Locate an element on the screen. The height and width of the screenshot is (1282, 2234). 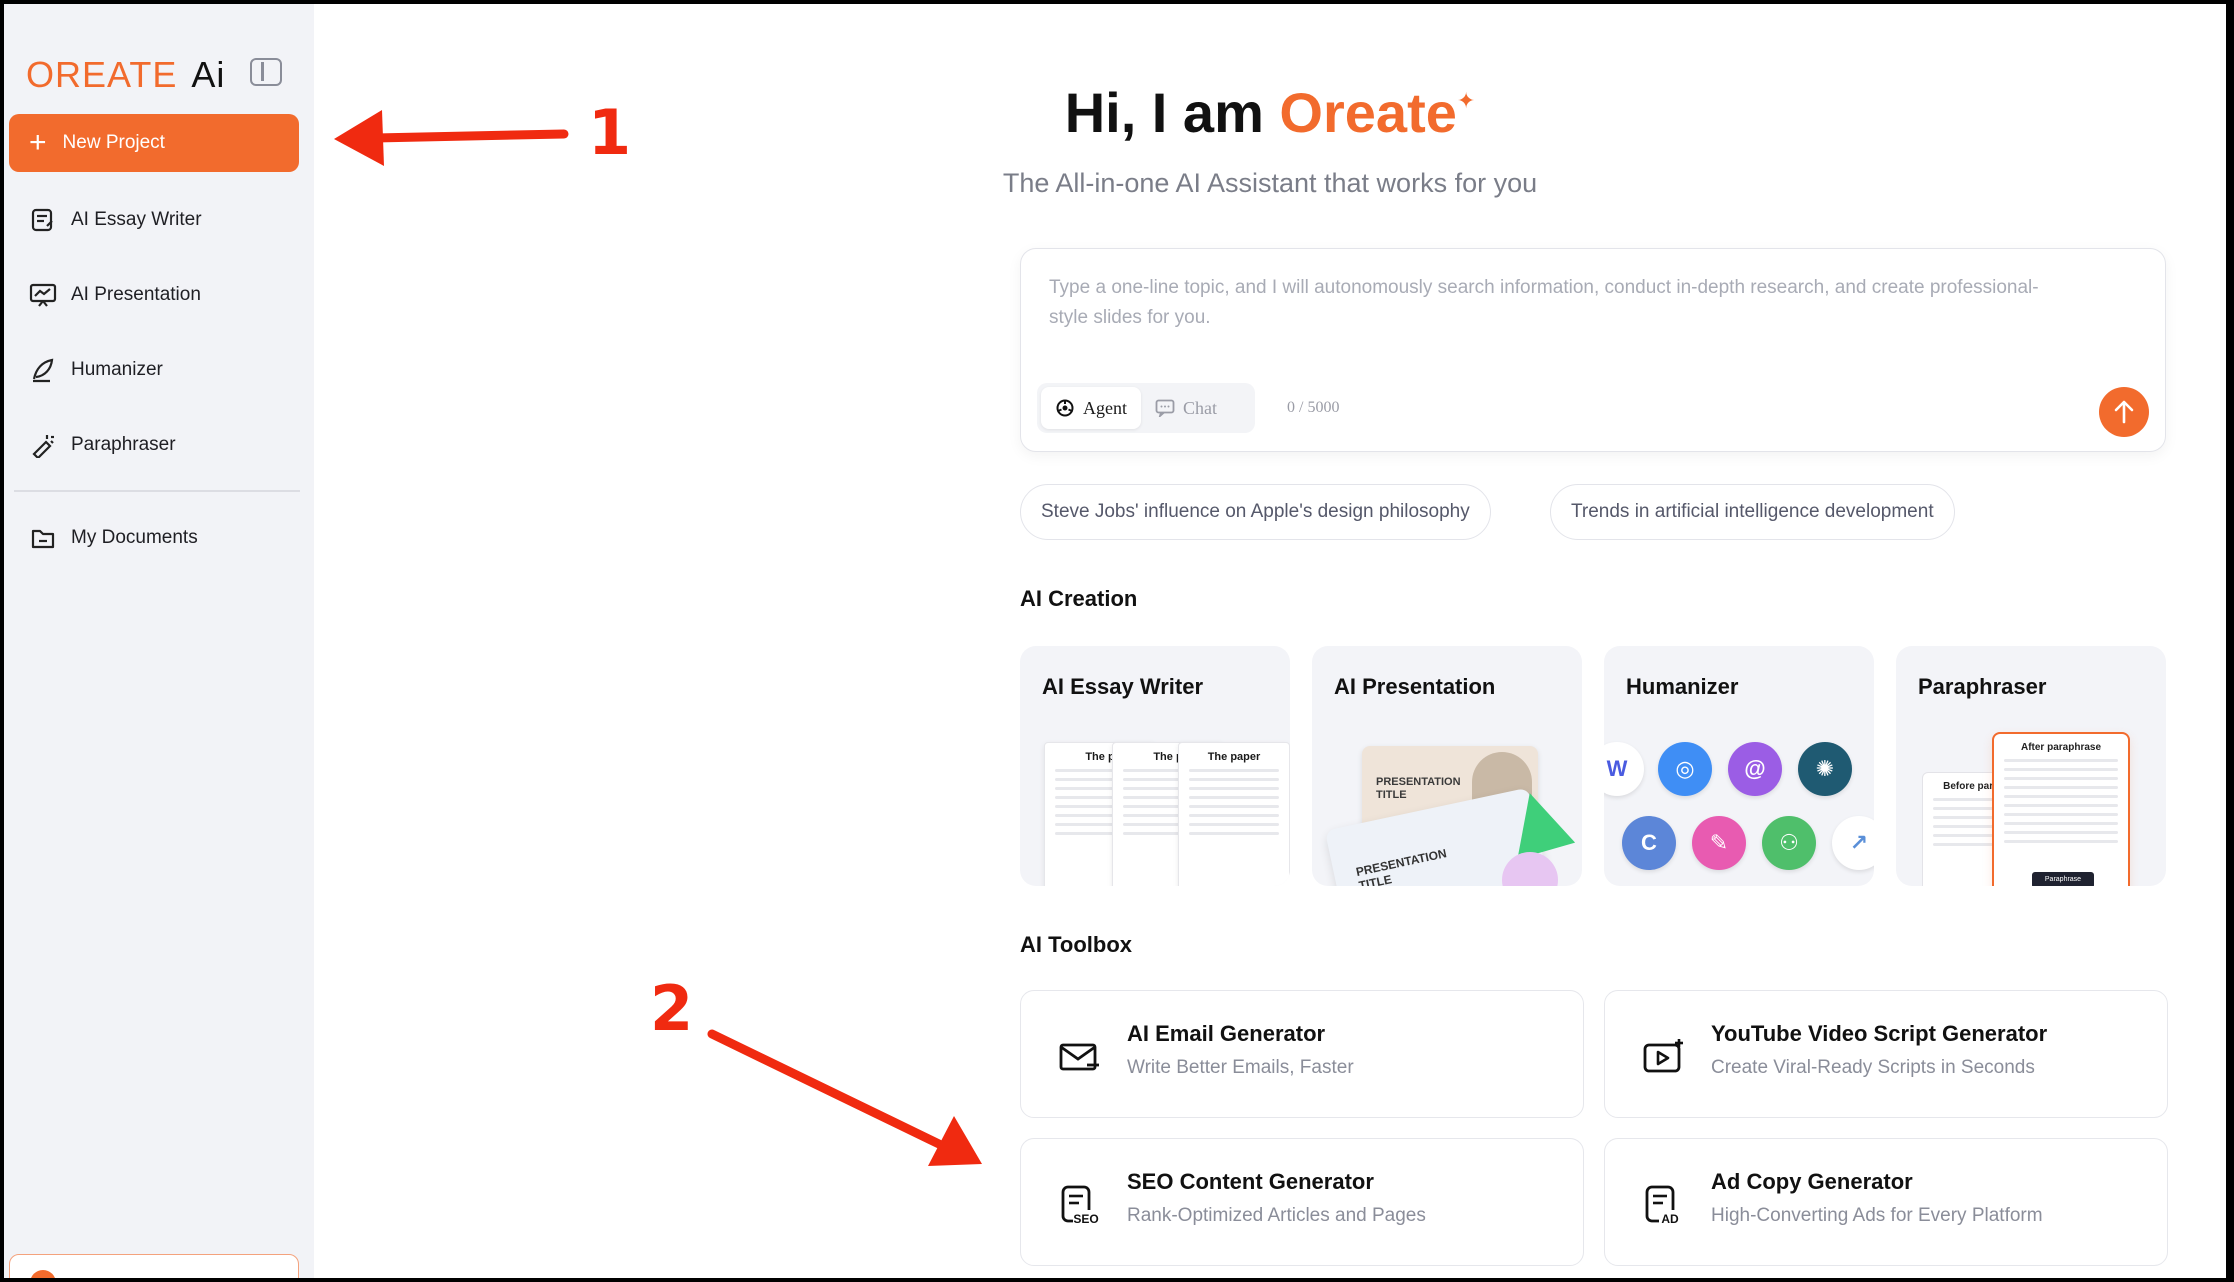
arrow-2-shaft is located at coordinates (825, 1089).